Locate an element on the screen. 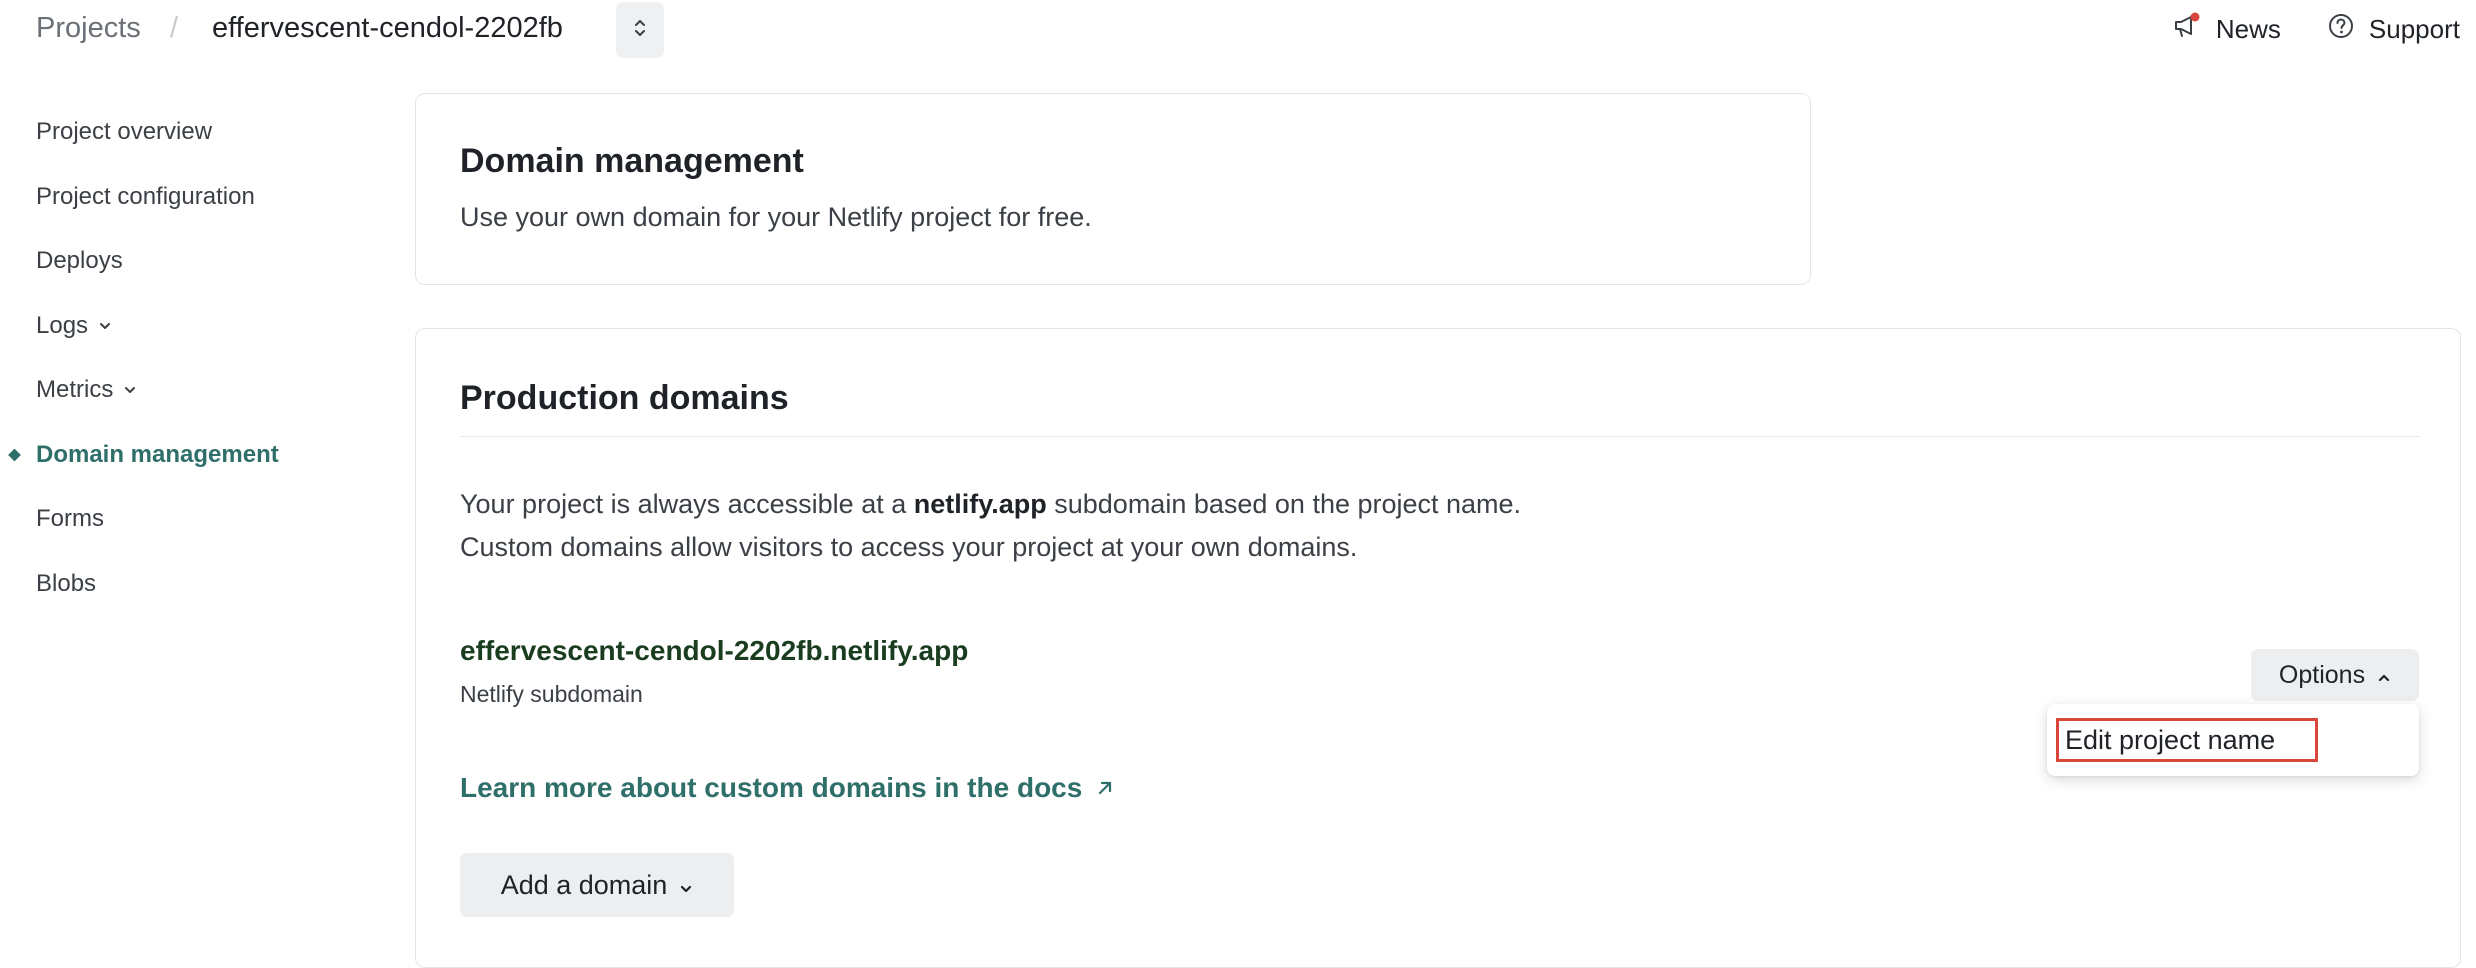  sidebar-item-deploys: Deploys is located at coordinates (200, 261).